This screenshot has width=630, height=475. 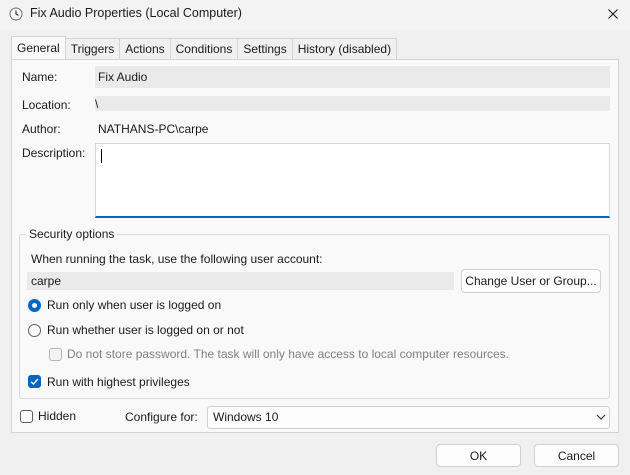 What do you see at coordinates (478, 455) in the screenshot?
I see `ok-button: OK` at bounding box center [478, 455].